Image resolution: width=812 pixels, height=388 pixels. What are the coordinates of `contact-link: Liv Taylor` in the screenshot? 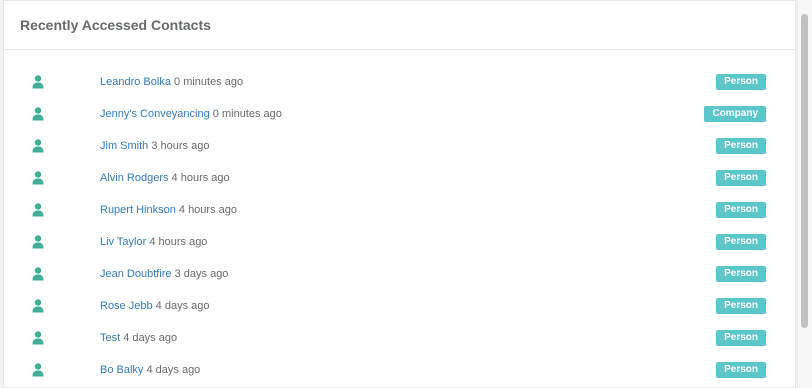 It's located at (123, 242).